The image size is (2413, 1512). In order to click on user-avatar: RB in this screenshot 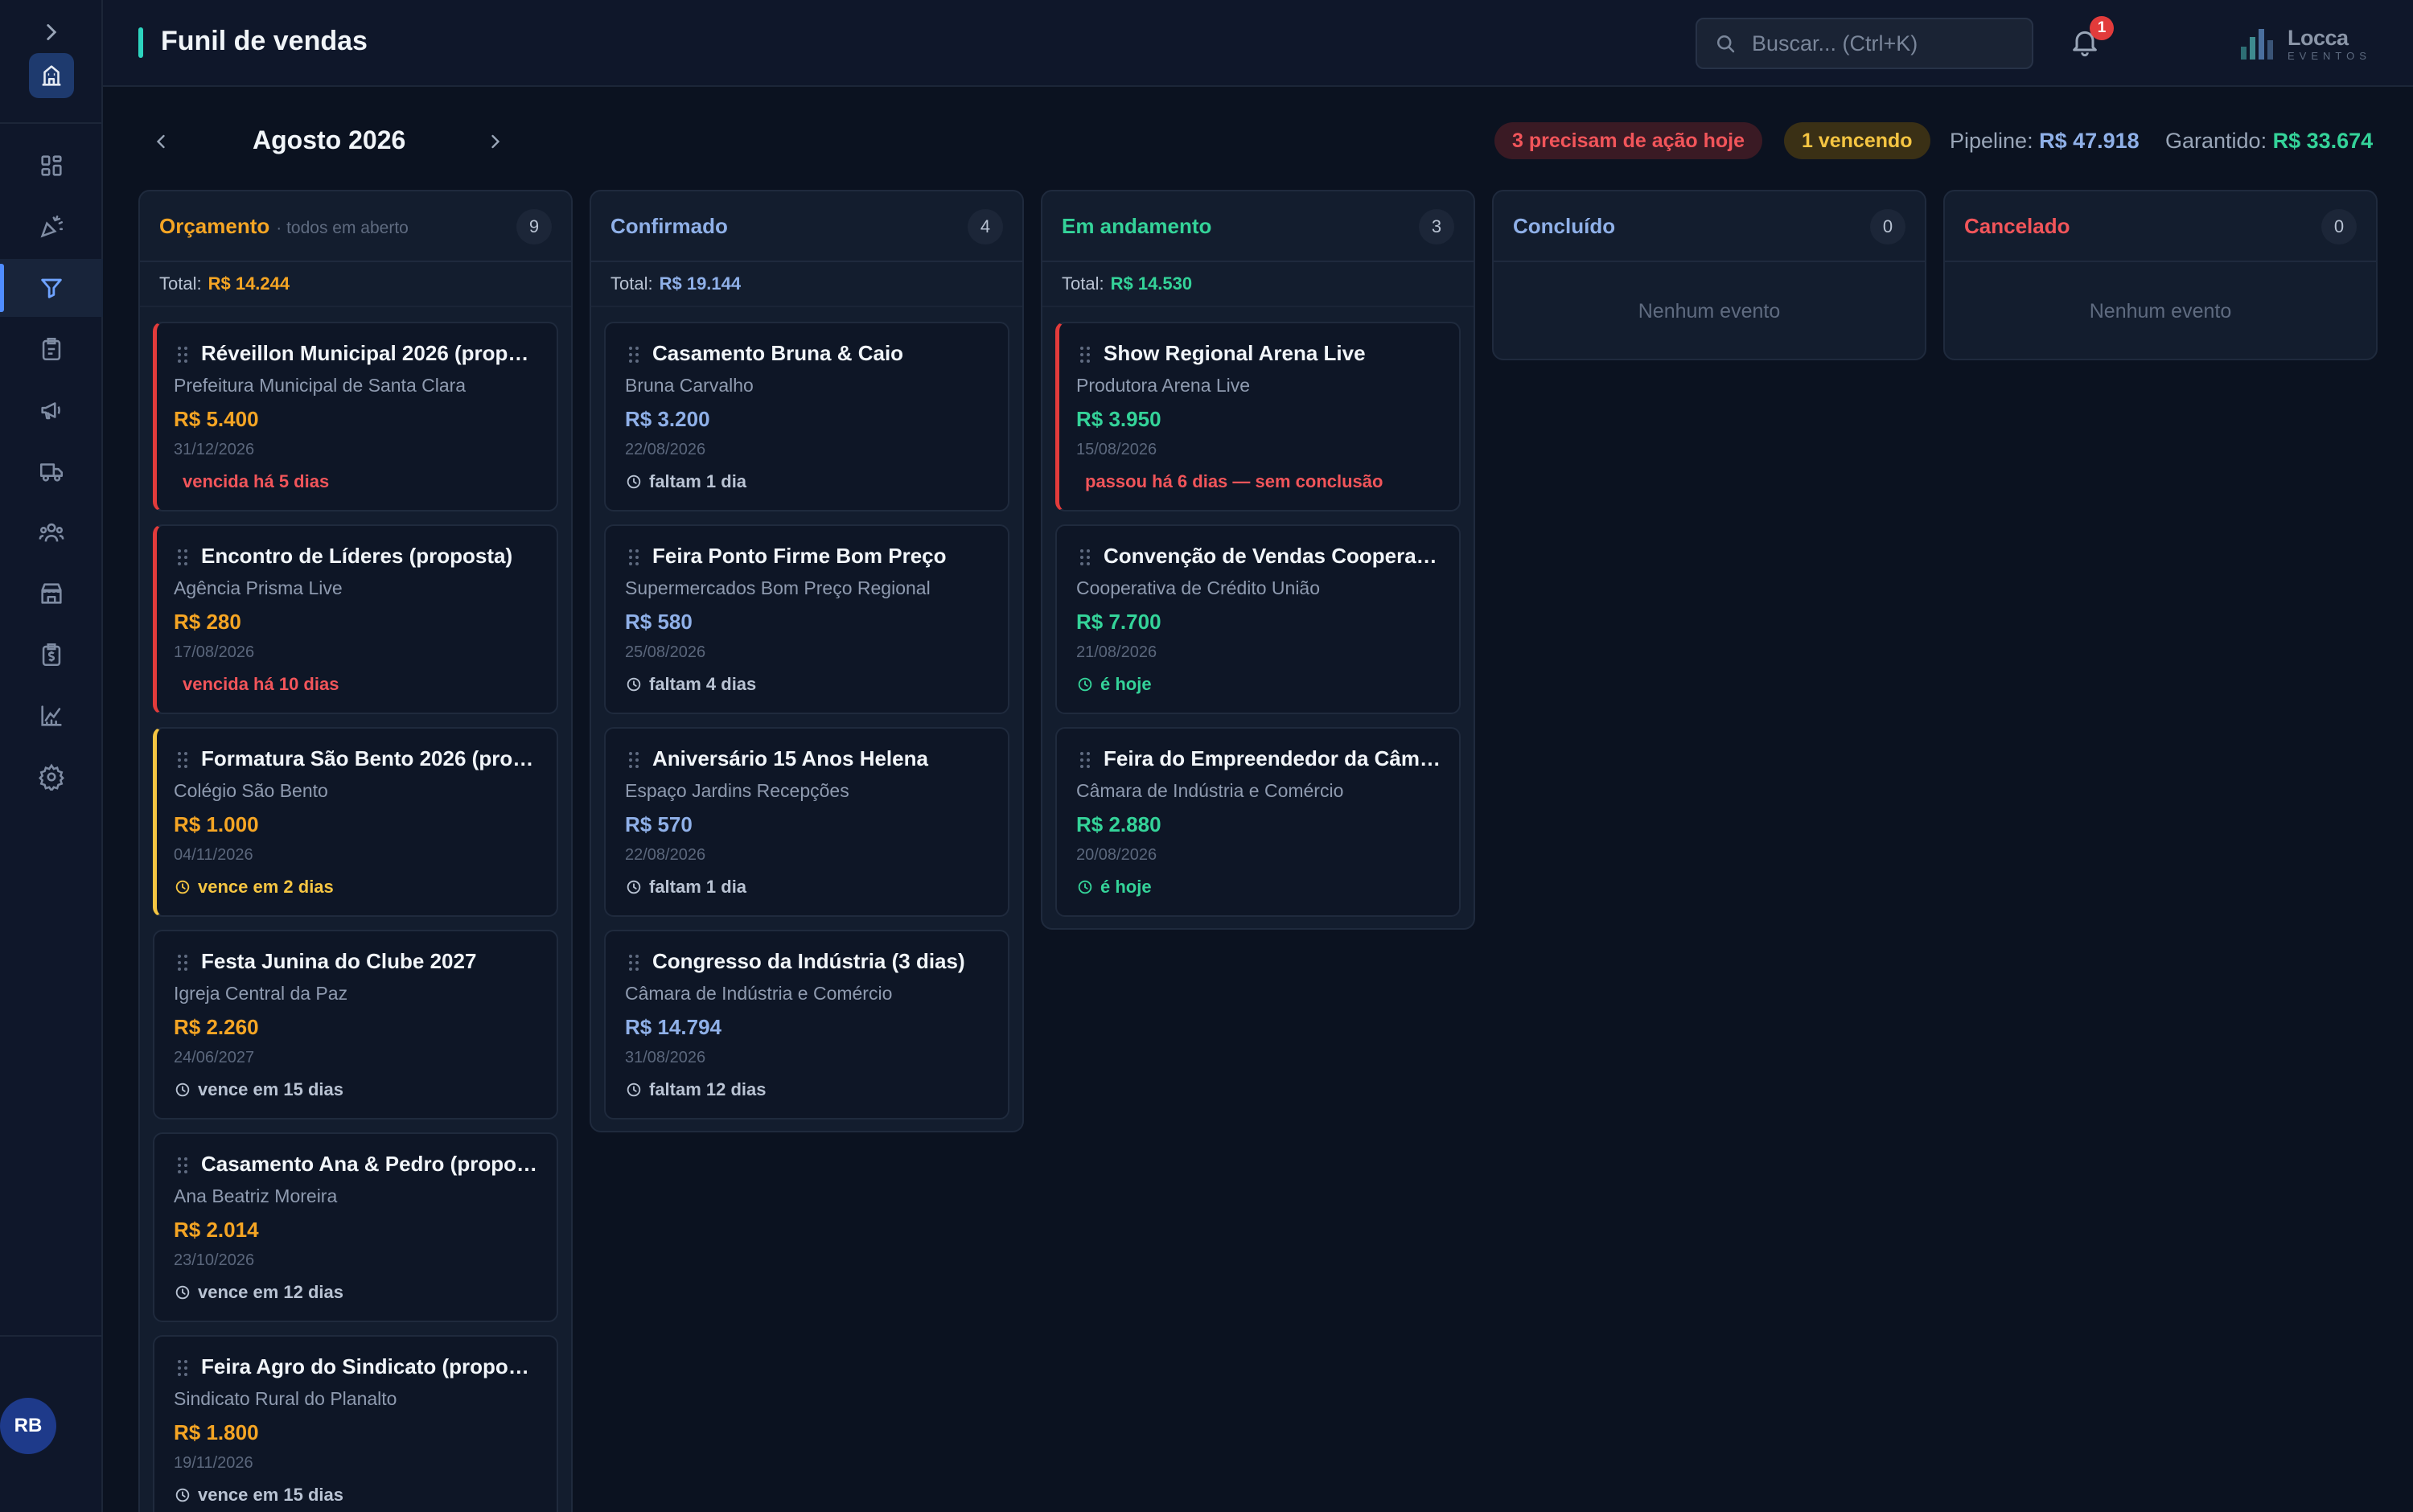, I will do `click(28, 1426)`.